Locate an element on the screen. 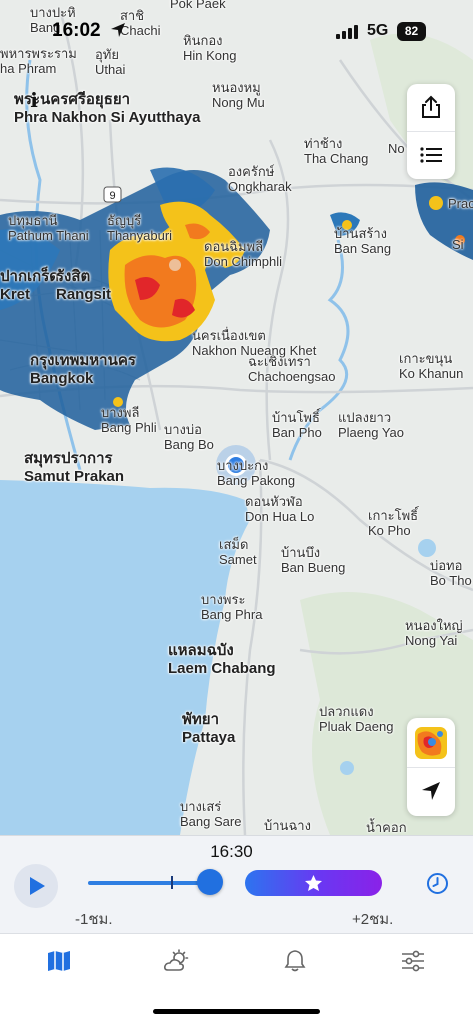 Image resolution: width=473 pixels, height=1024 pixels. map-label-laemchabang: แหลมฉบัง Laem Chabang is located at coordinates (222, 660).